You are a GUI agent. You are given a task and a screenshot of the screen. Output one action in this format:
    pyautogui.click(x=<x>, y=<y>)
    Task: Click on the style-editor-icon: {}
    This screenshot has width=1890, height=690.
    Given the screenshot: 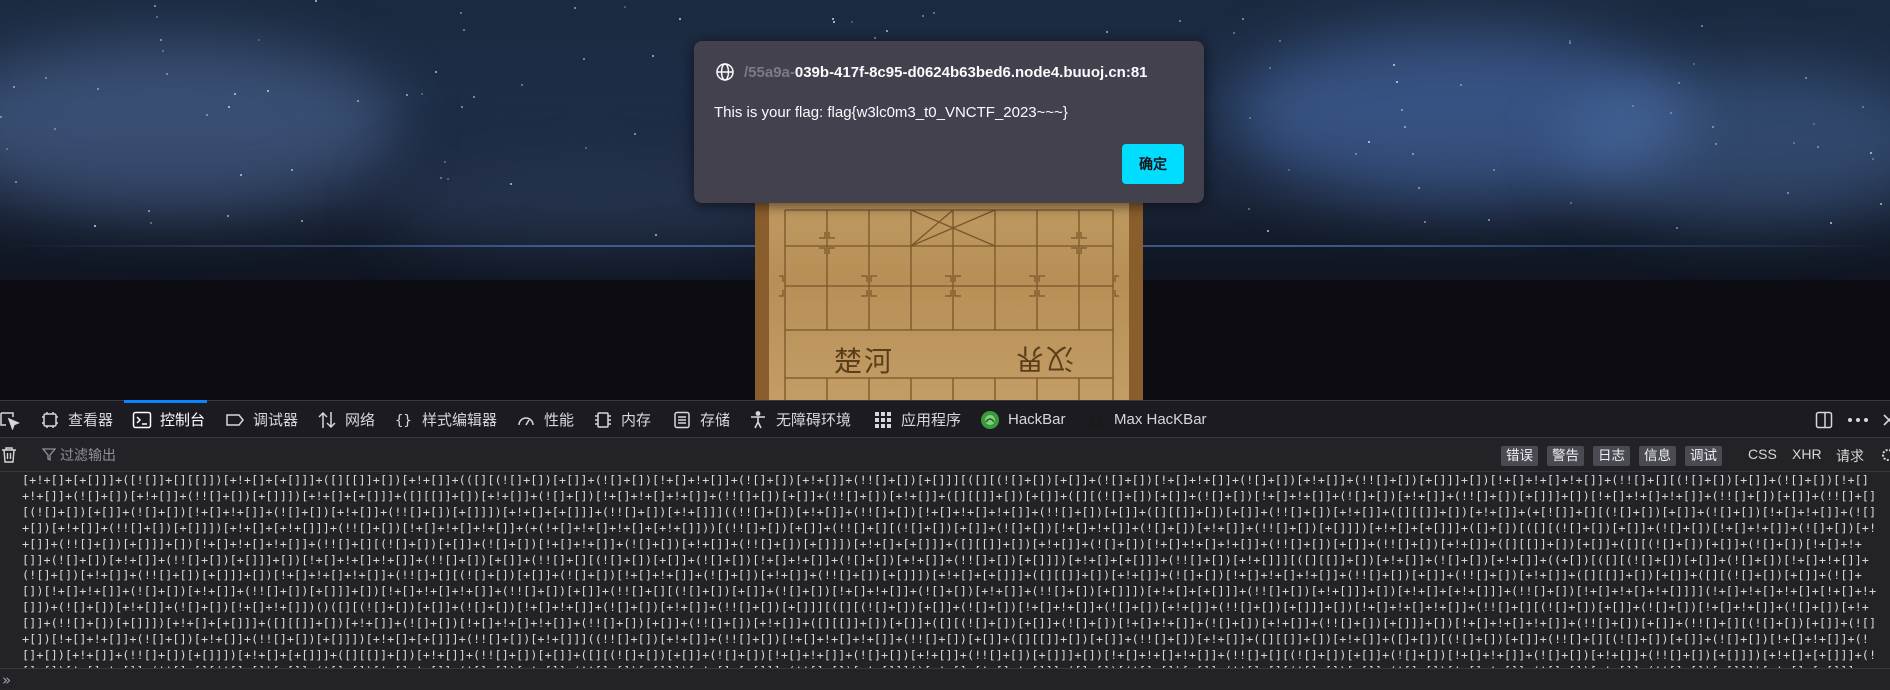 What is the action you would take?
    pyautogui.click(x=404, y=420)
    